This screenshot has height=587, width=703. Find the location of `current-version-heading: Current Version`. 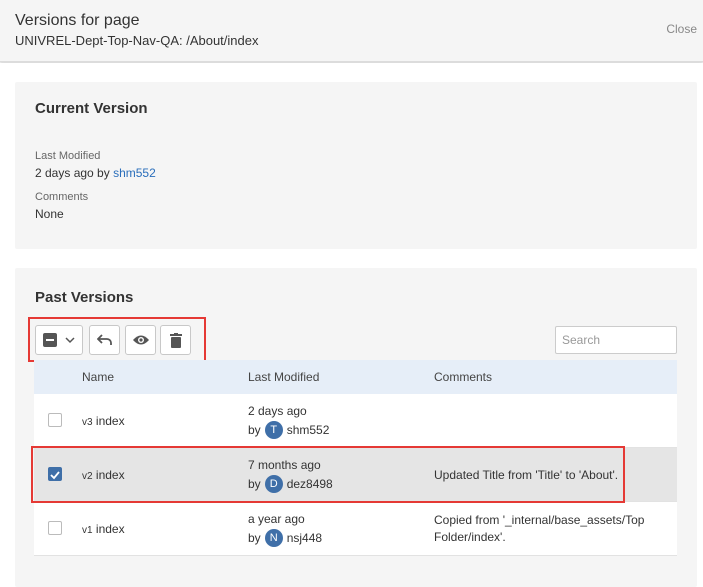

current-version-heading: Current Version is located at coordinates (91, 108).